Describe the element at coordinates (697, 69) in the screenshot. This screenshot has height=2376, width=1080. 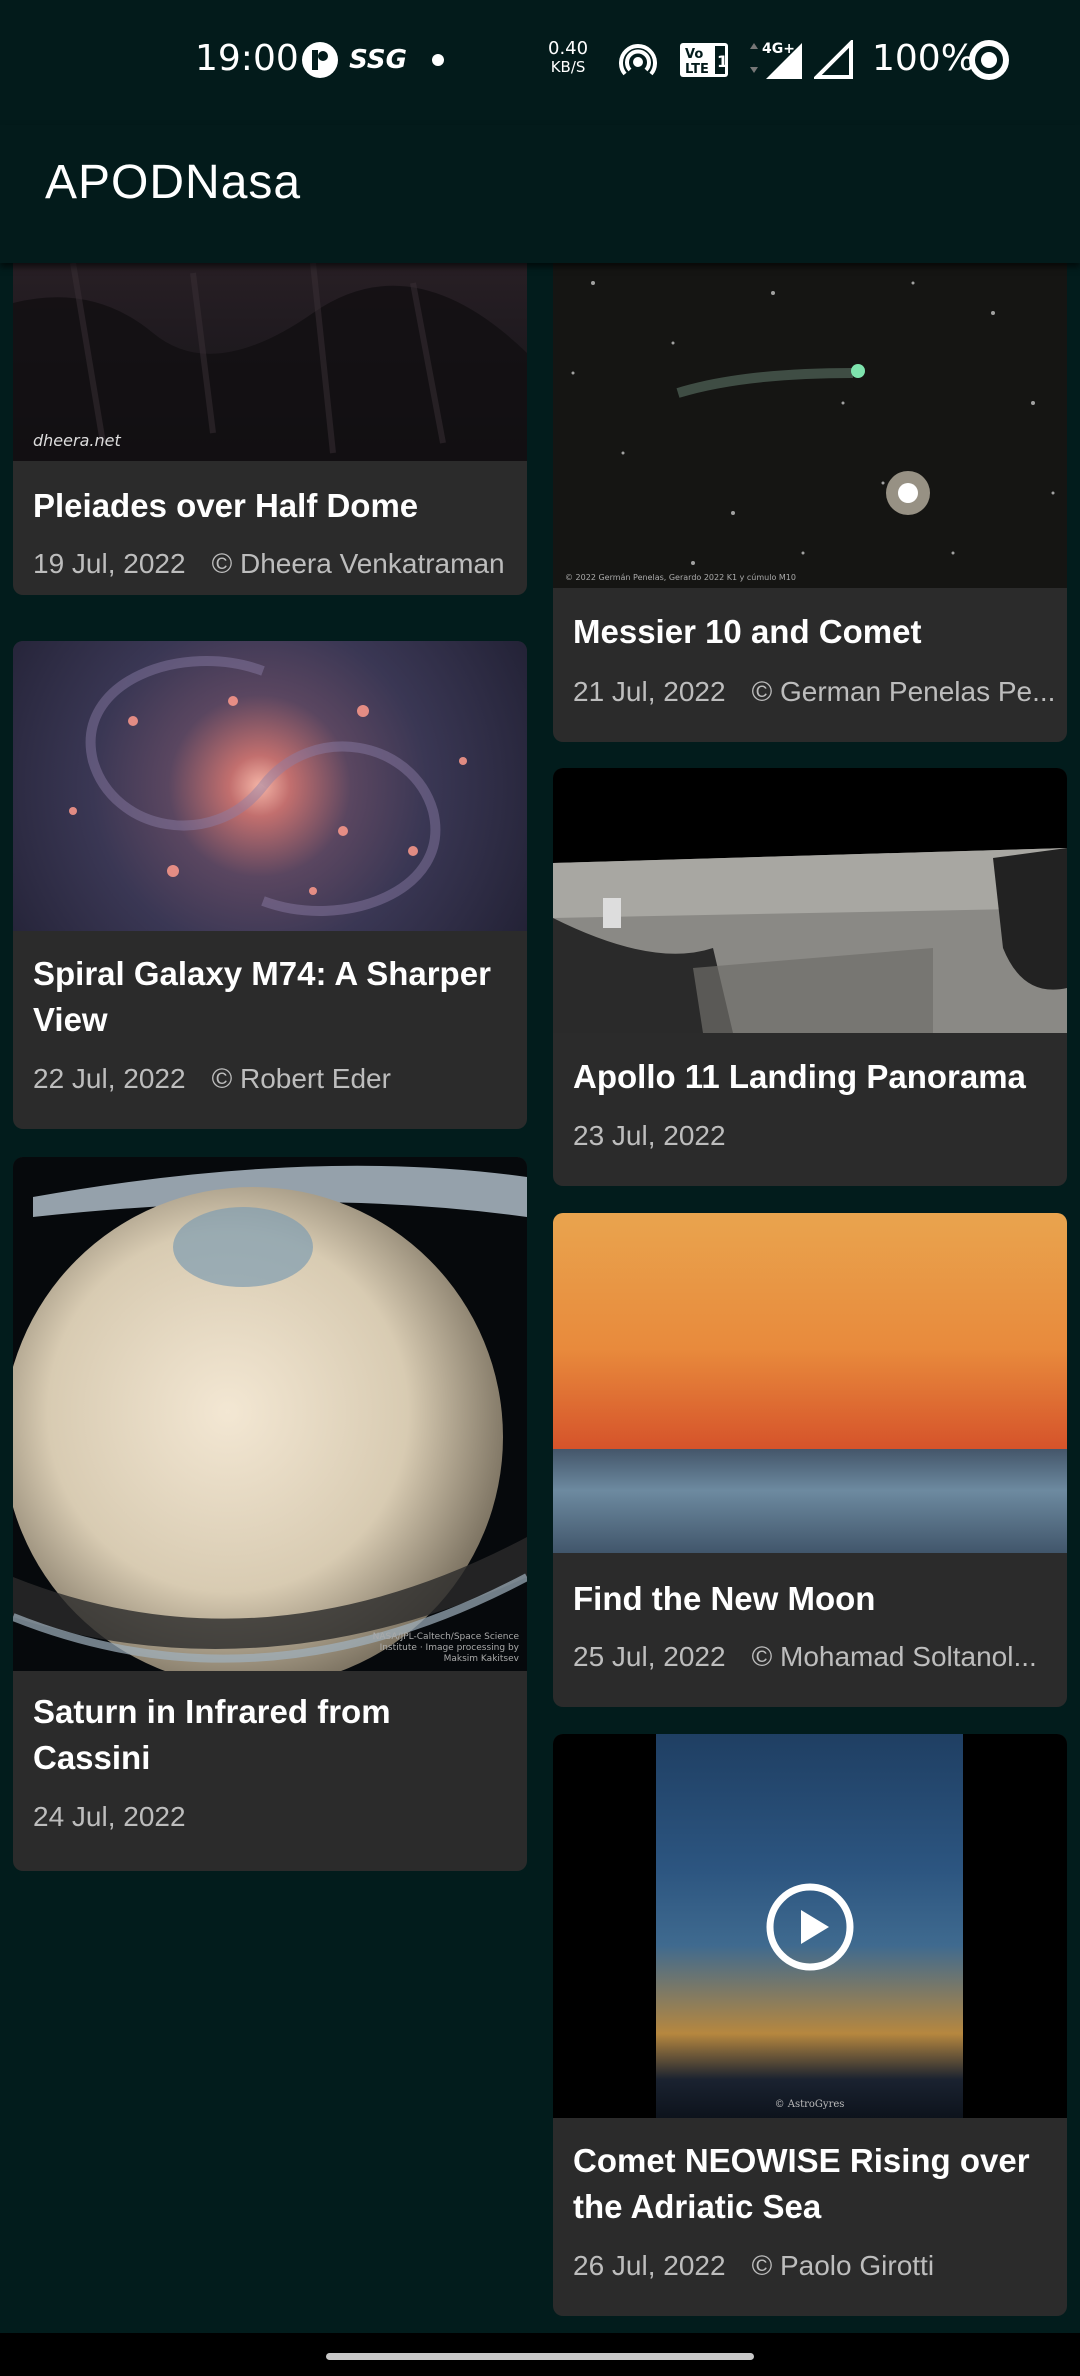
I see `svg-text: LTE` at that location.